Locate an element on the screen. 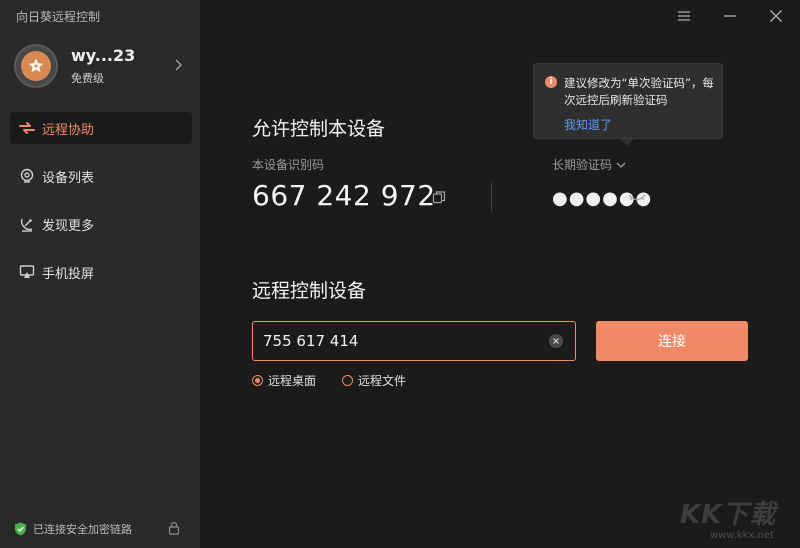 Image resolution: width=800 pixels, height=548 pixels. radio-remote-file: 远程文件 is located at coordinates (374, 380).